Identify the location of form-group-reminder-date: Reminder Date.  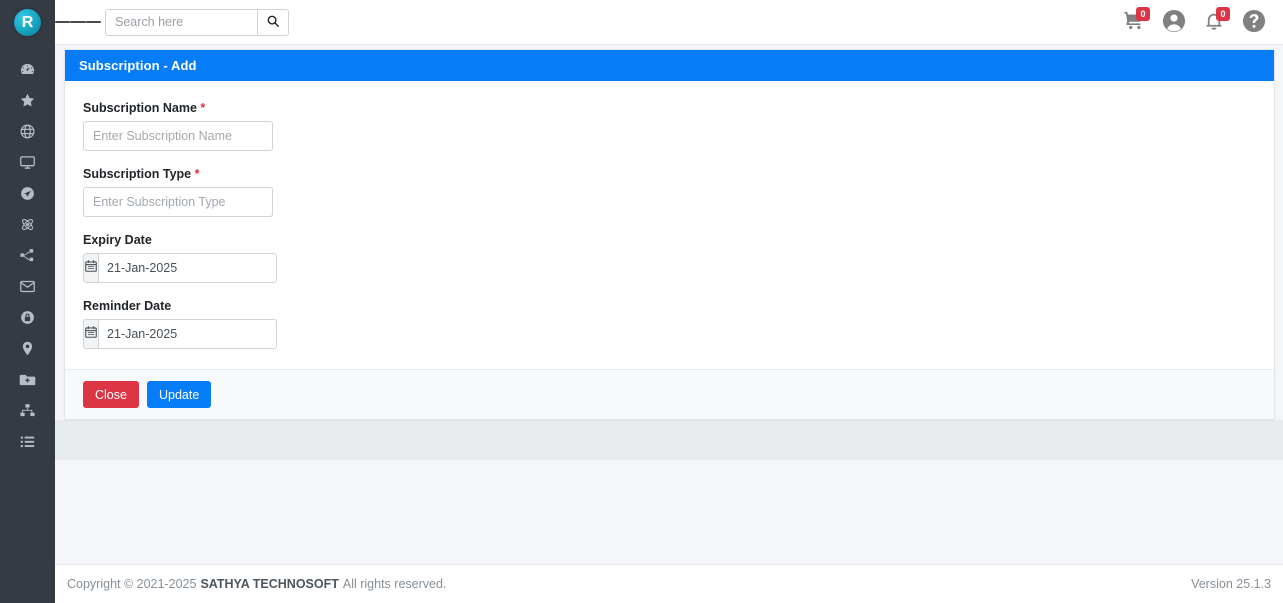
(669, 324).